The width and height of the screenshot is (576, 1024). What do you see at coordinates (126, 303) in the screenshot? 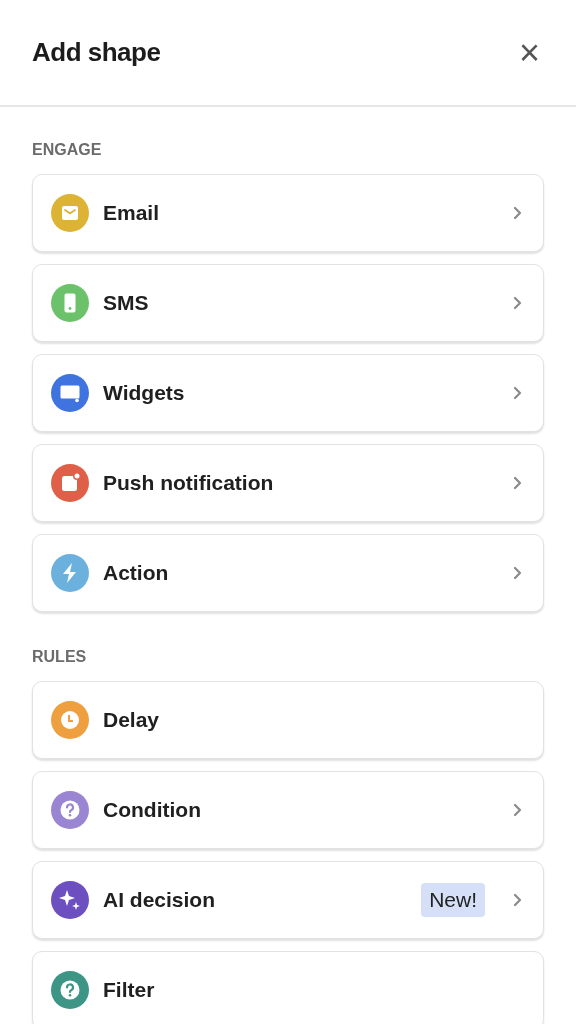
I see `option-label: SMS` at bounding box center [126, 303].